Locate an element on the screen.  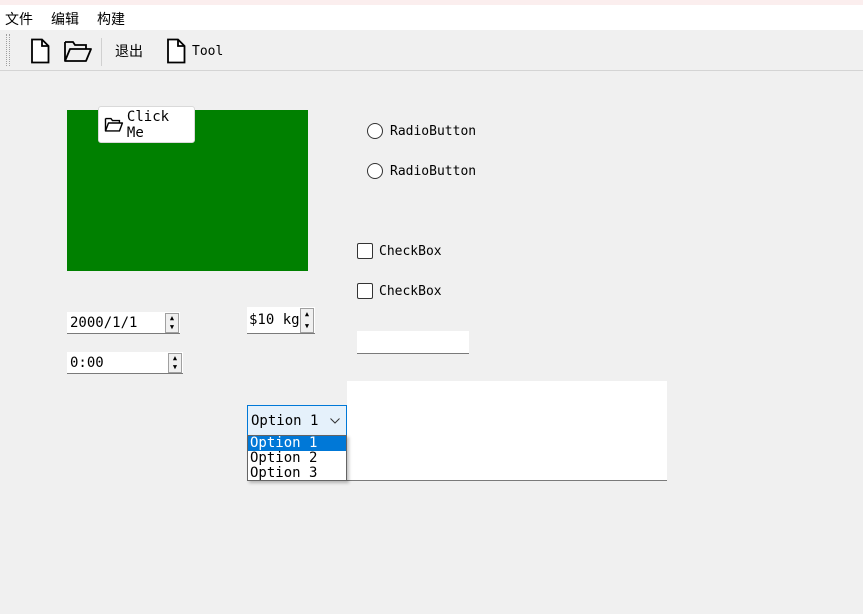
new-file-button is located at coordinates (41, 51).